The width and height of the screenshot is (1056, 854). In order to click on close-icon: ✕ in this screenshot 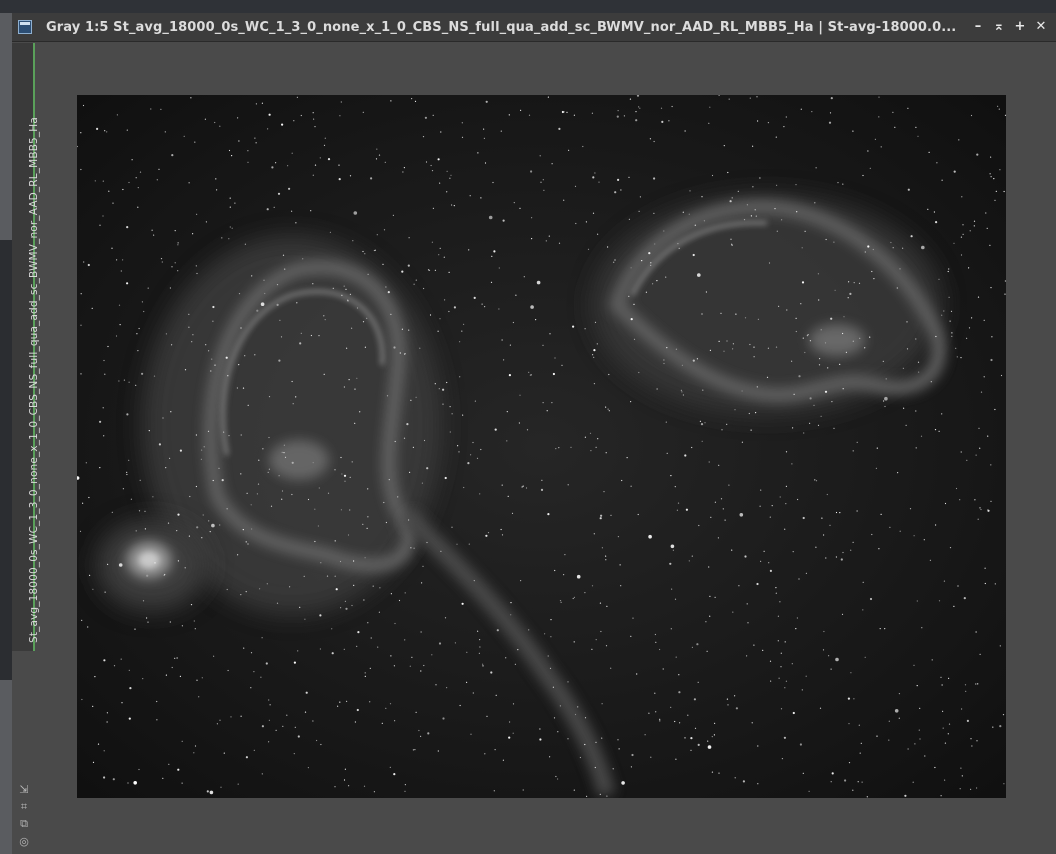, I will do `click(1041, 27)`.